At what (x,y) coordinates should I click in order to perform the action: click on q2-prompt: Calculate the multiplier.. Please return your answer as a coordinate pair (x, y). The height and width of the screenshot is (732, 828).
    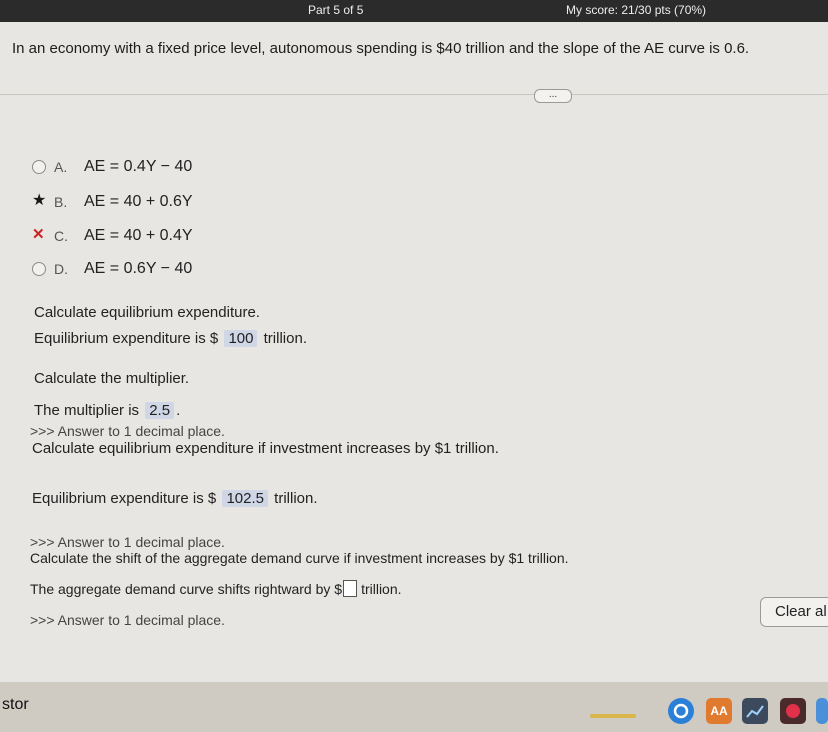
    Looking at the image, I should click on (112, 378).